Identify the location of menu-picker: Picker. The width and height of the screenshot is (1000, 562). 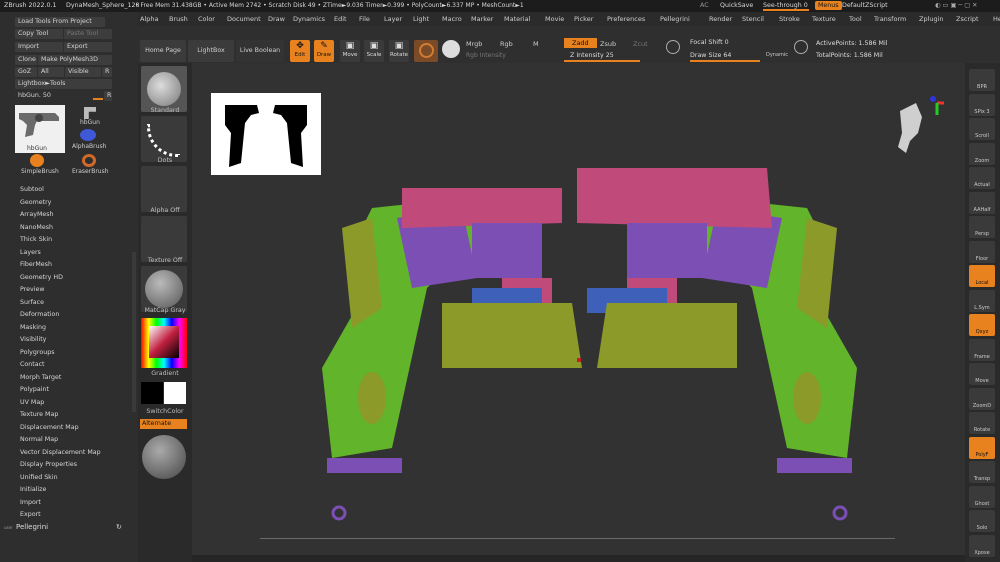
(583, 19).